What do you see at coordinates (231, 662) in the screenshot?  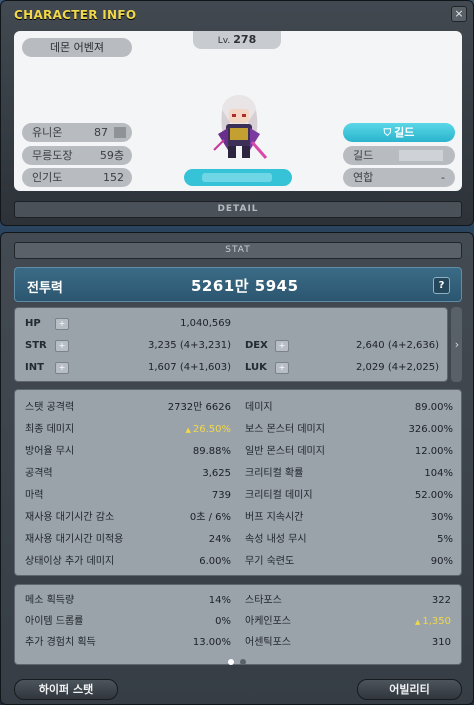 I see `page-dot-active` at bounding box center [231, 662].